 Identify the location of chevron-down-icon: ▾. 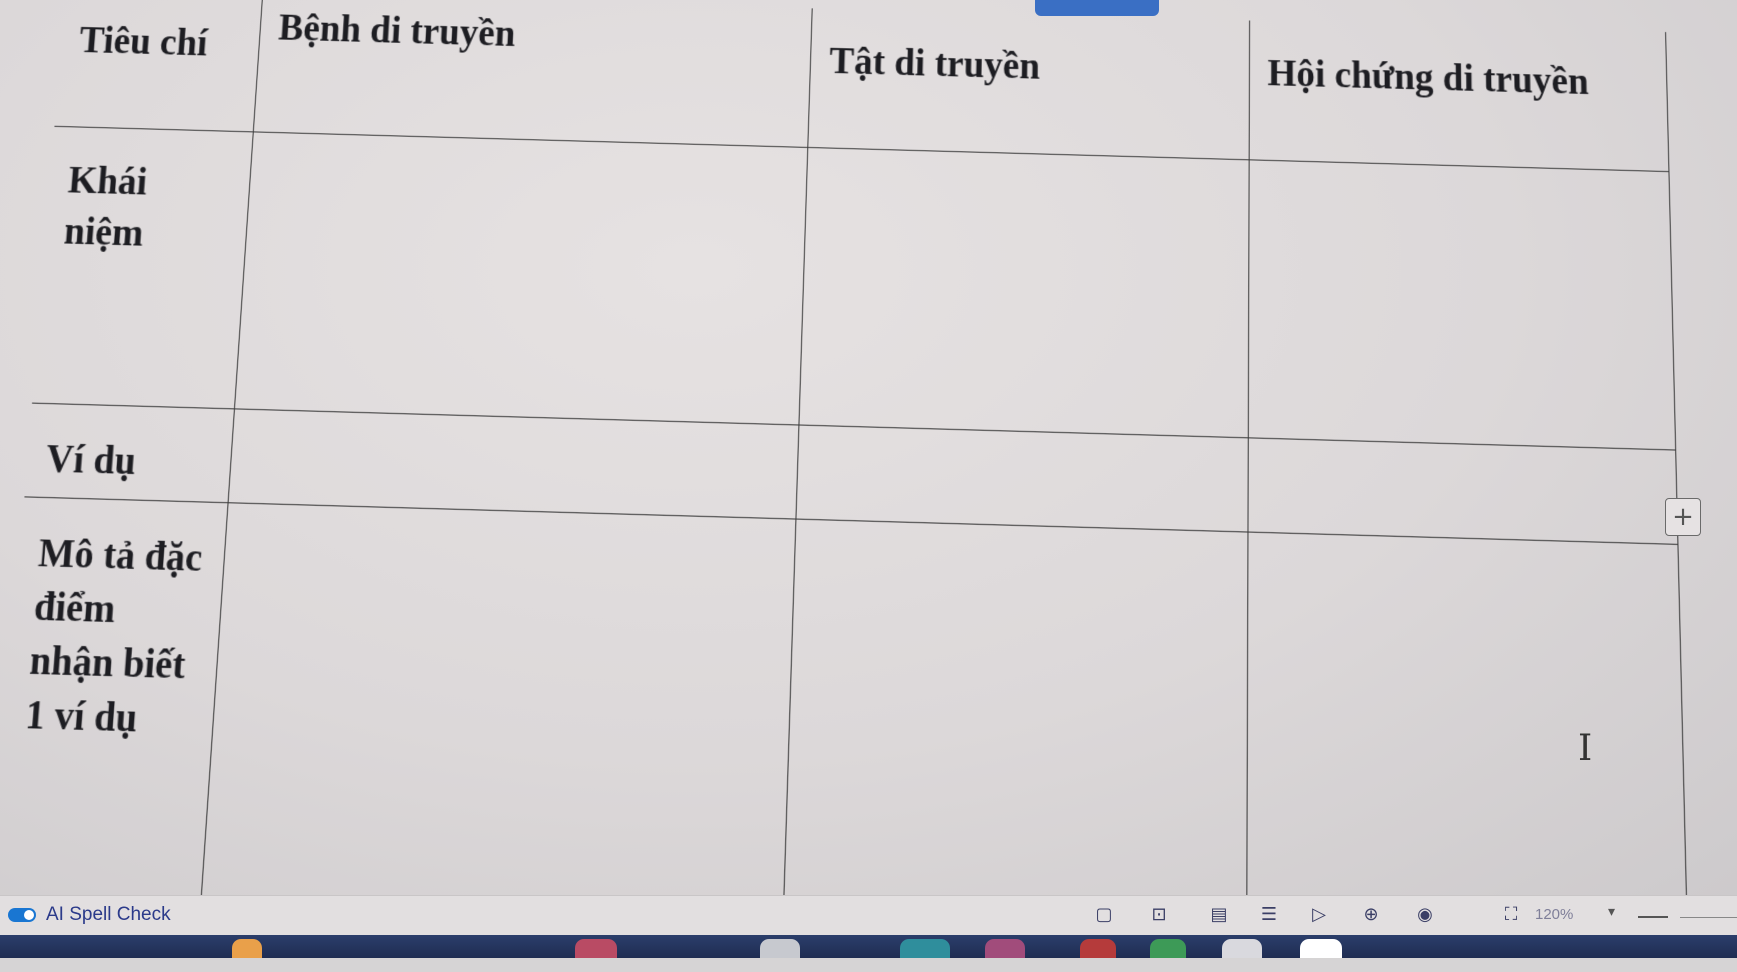
(1611, 912).